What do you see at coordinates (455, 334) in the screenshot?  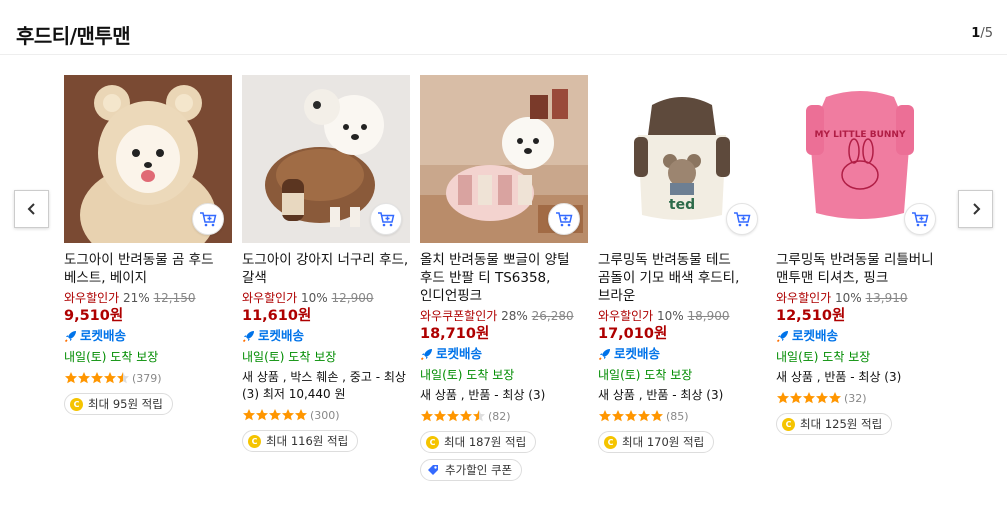 I see `sale-price: 18,710원` at bounding box center [455, 334].